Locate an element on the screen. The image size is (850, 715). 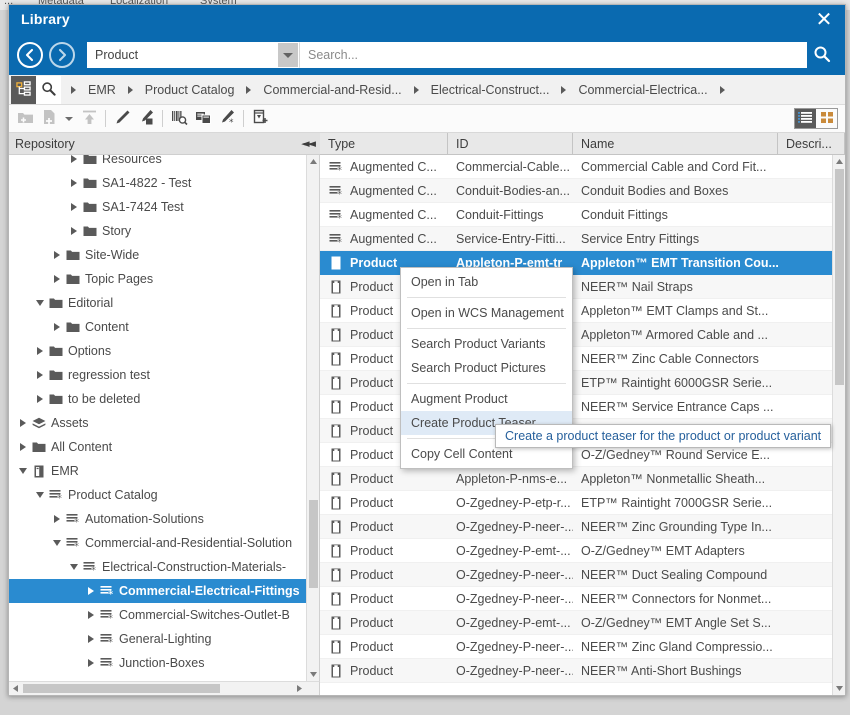
scroll-left-arrow is located at coordinates (15, 688).